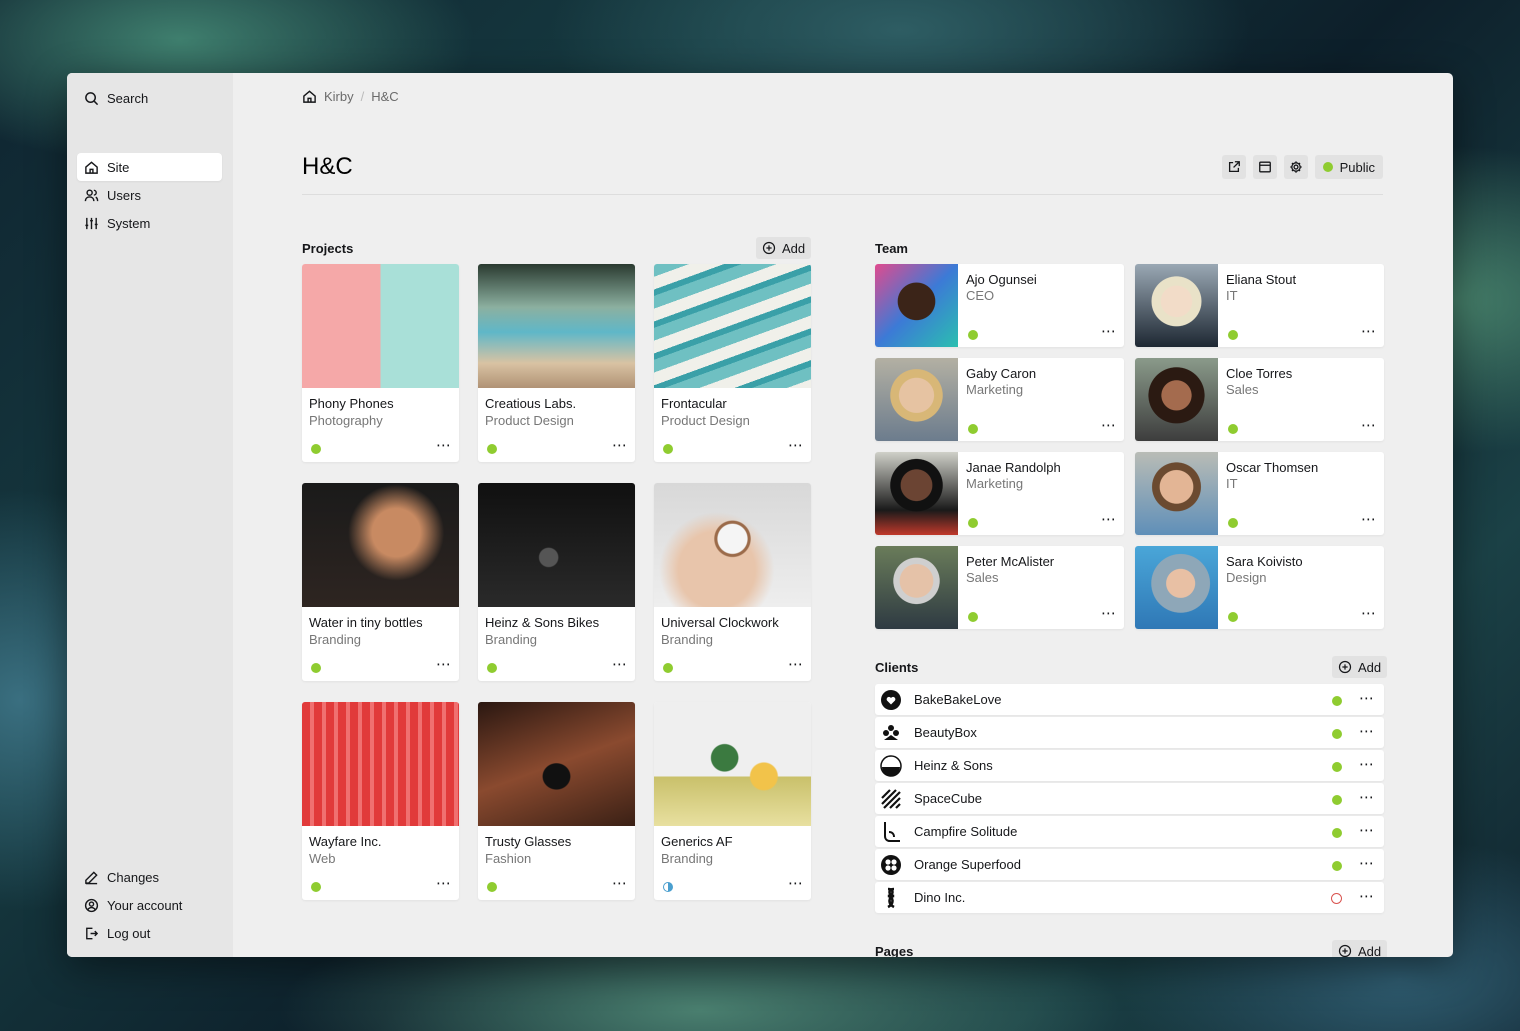 This screenshot has width=1520, height=1031. Describe the element at coordinates (149, 98) in the screenshot. I see `search-button: Search` at that location.